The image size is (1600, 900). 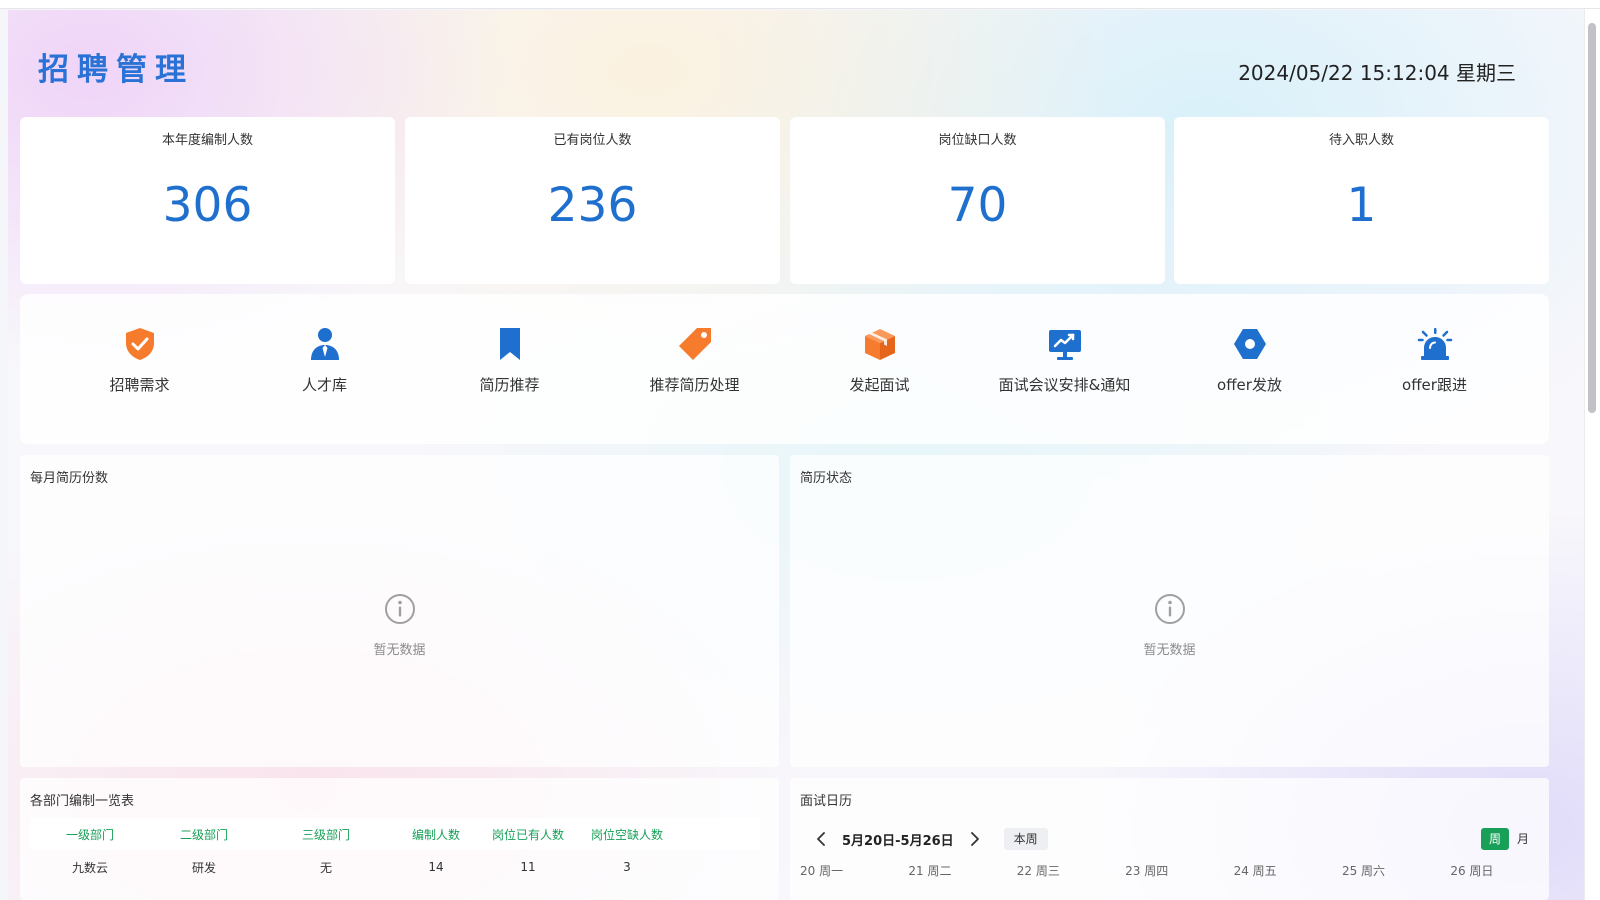 I want to click on action-label: offer跟进, so click(x=1434, y=385).